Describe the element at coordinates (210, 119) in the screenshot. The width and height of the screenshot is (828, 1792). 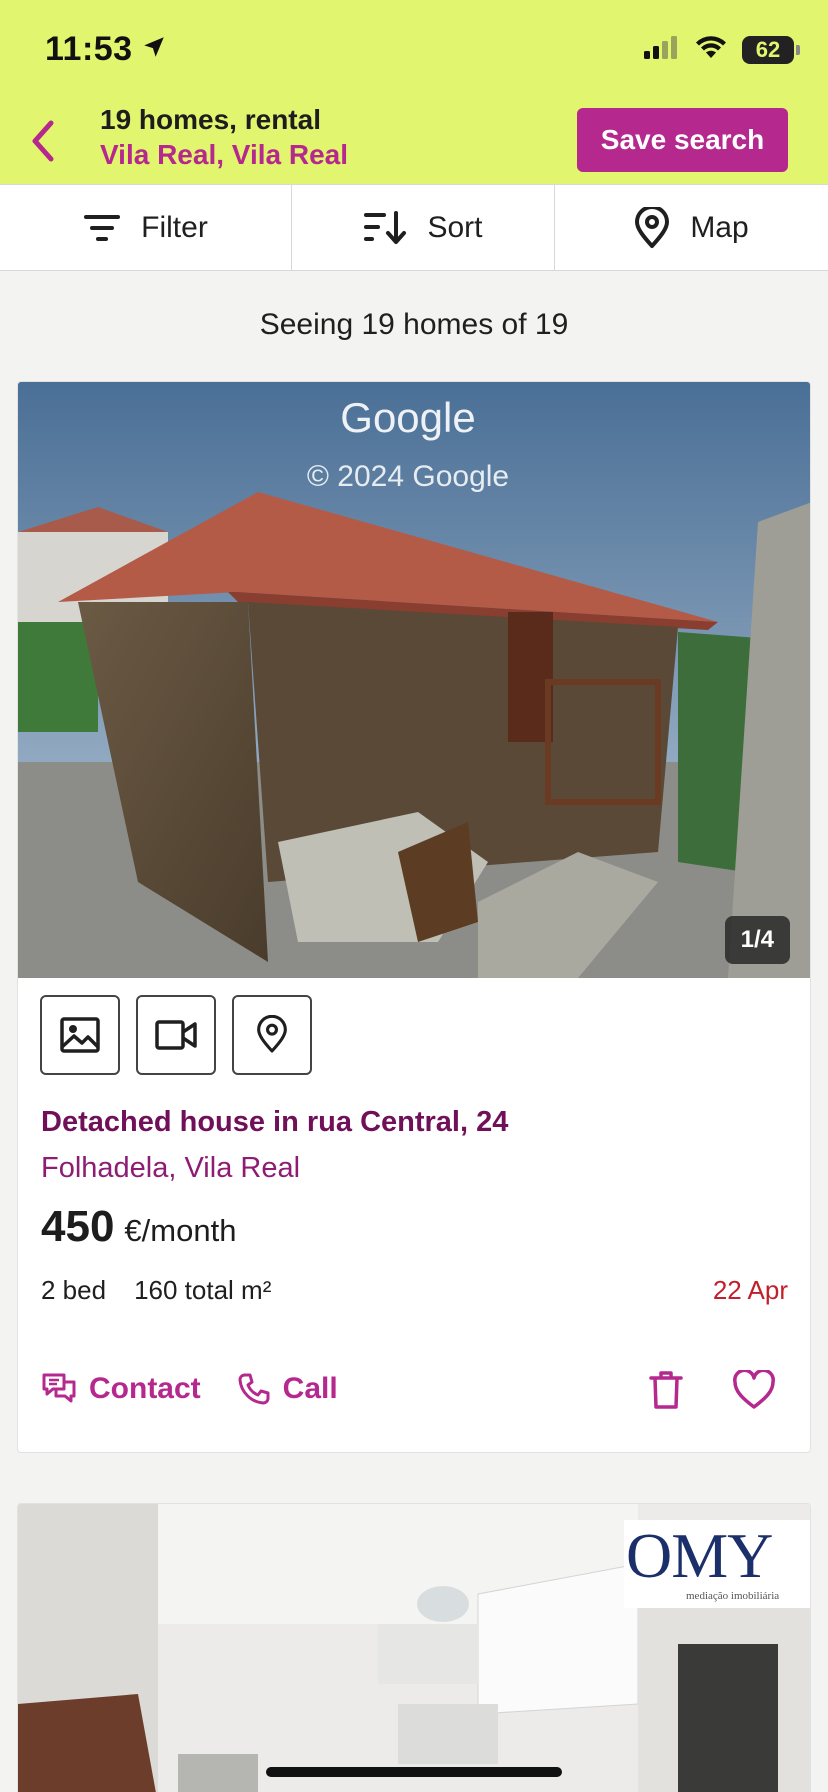
I see `search-title: 19 homes, rental` at that location.